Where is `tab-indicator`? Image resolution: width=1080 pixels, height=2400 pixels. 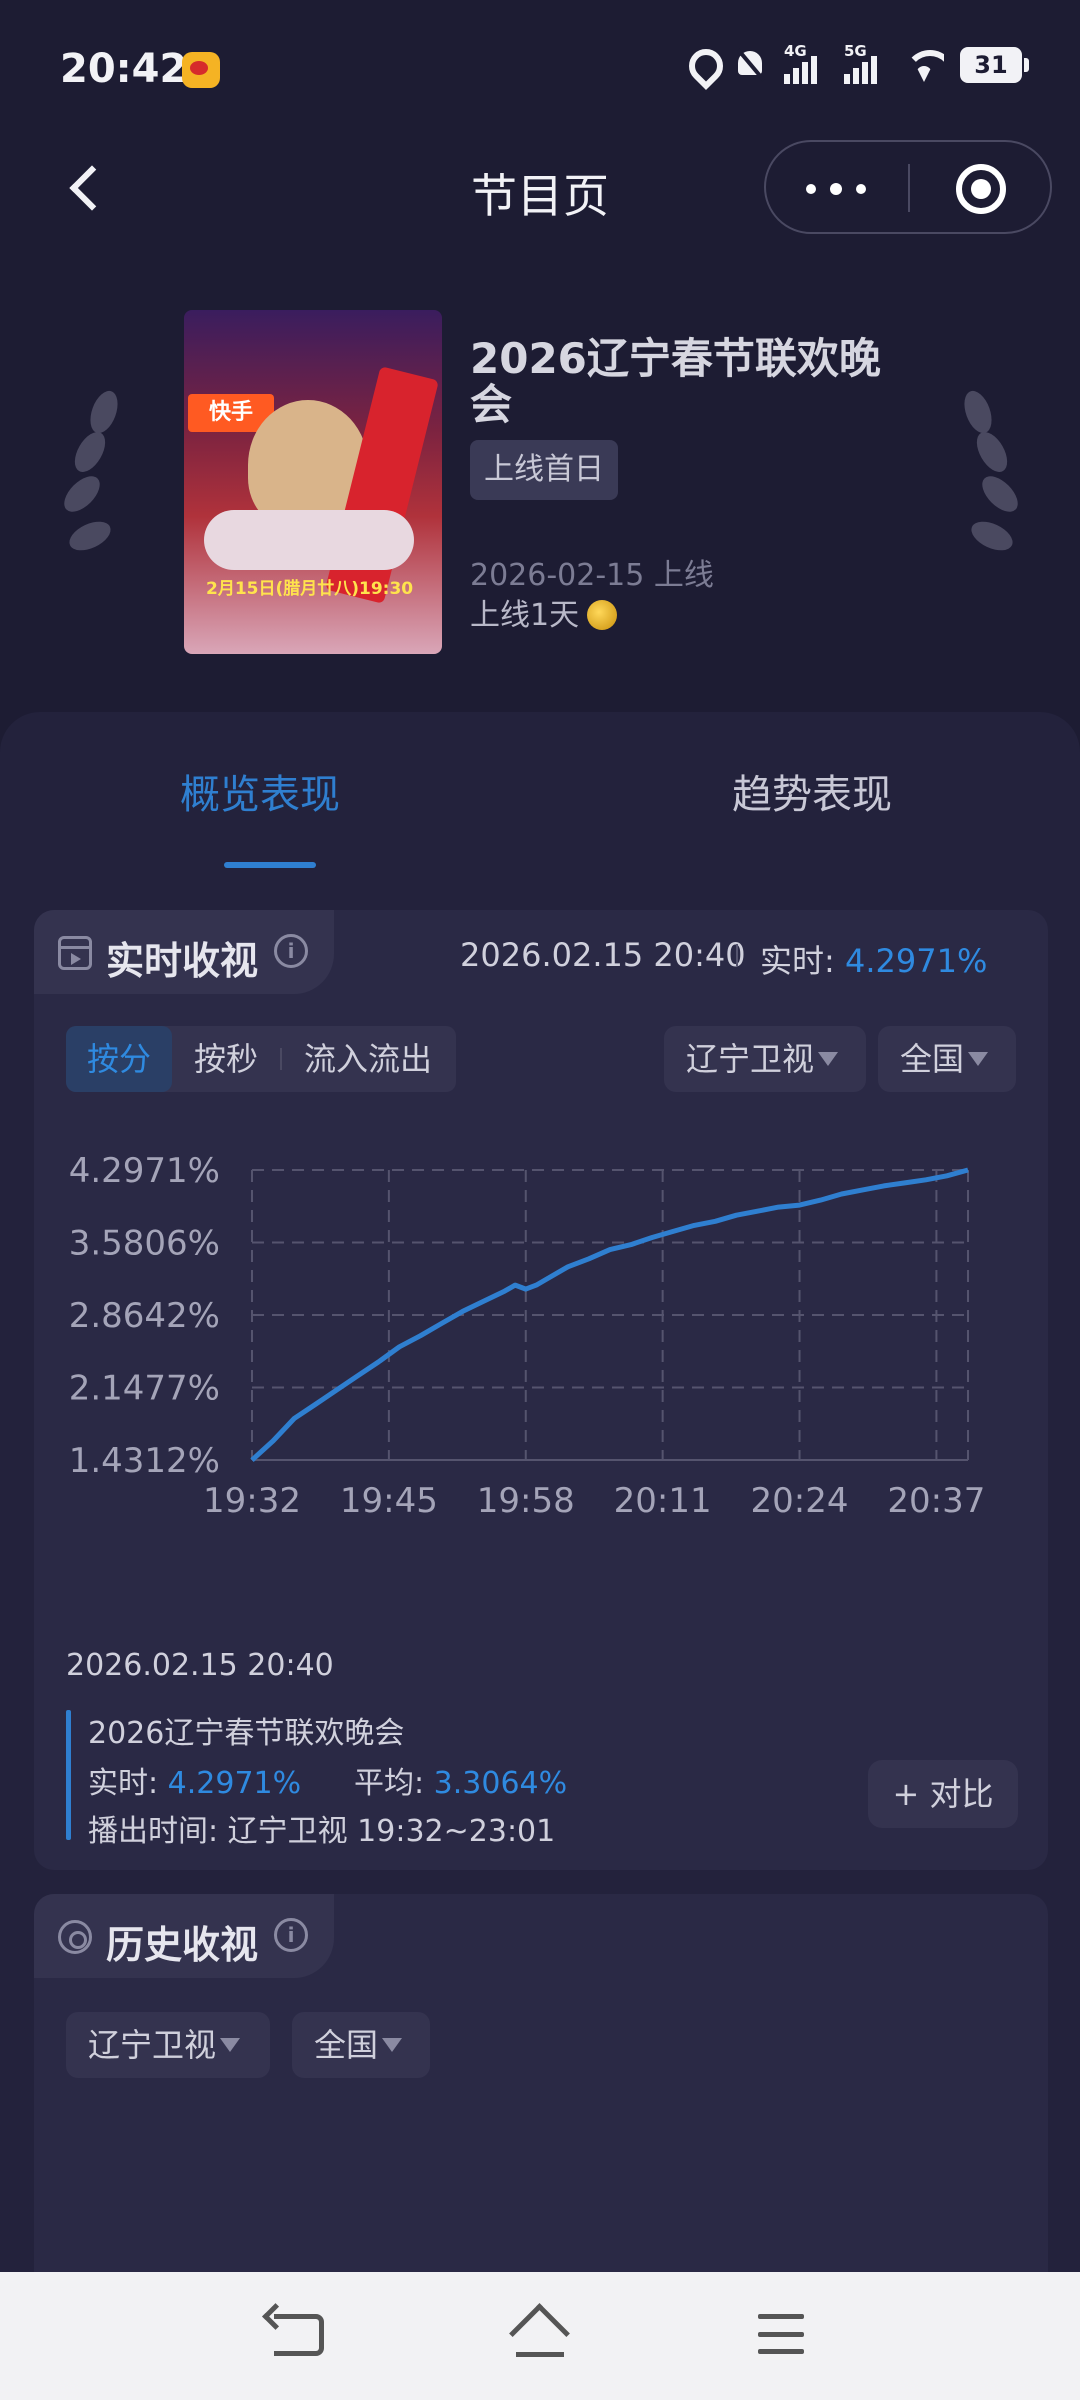
tab-indicator is located at coordinates (270, 865).